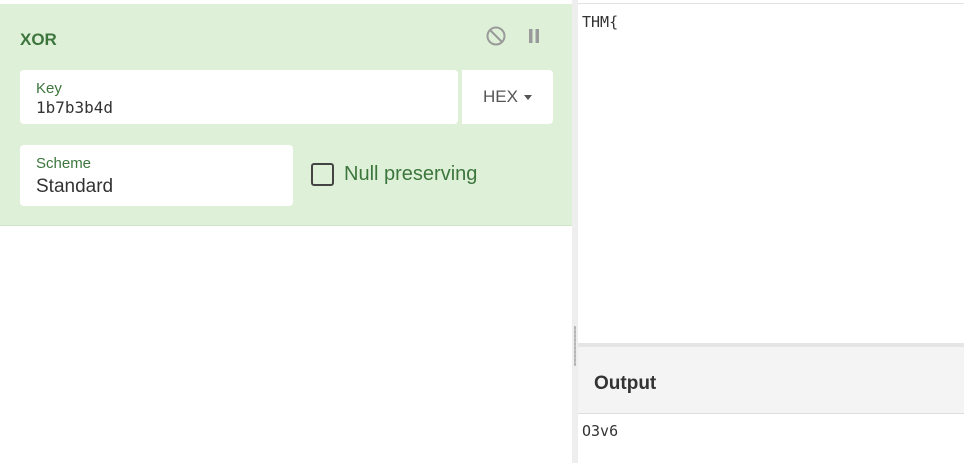  Describe the element at coordinates (534, 36) in the screenshot. I see `pause-icon` at that location.